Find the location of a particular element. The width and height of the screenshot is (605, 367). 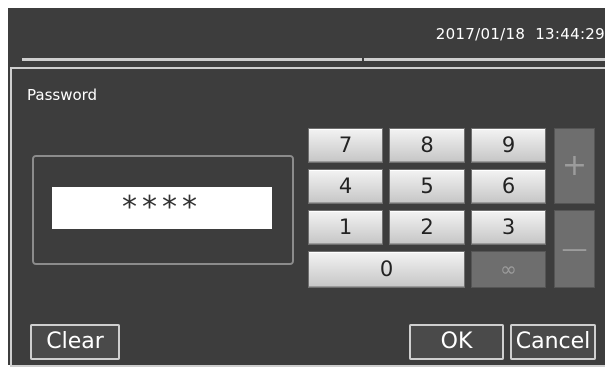

password-display-panel: **** is located at coordinates (163, 210).